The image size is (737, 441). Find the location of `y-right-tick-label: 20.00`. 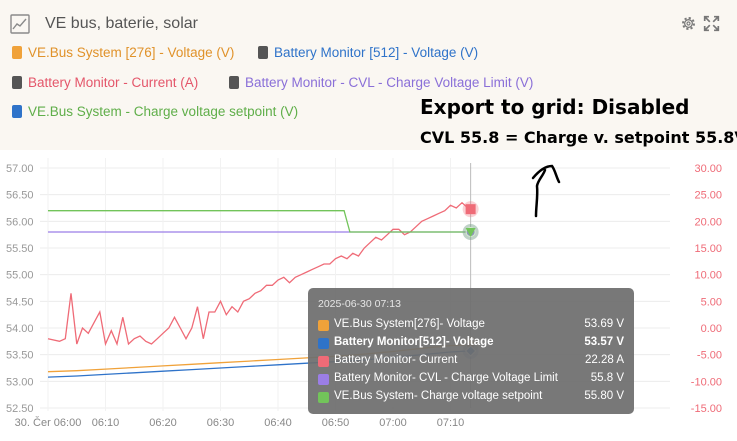

y-right-tick-label: 20.00 is located at coordinates (708, 222).